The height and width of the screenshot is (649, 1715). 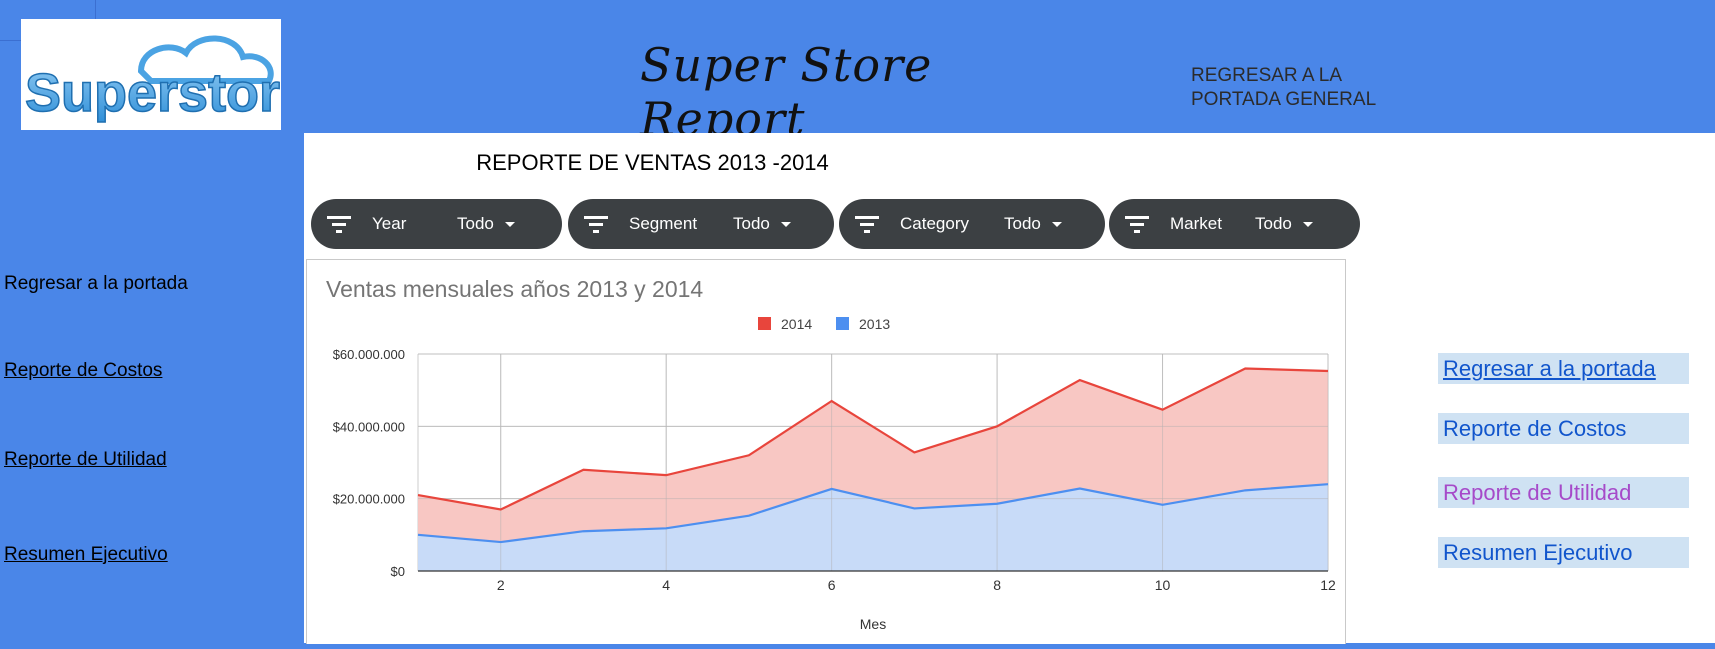 What do you see at coordinates (832, 585) in the screenshot?
I see `x-tick-label: 6` at bounding box center [832, 585].